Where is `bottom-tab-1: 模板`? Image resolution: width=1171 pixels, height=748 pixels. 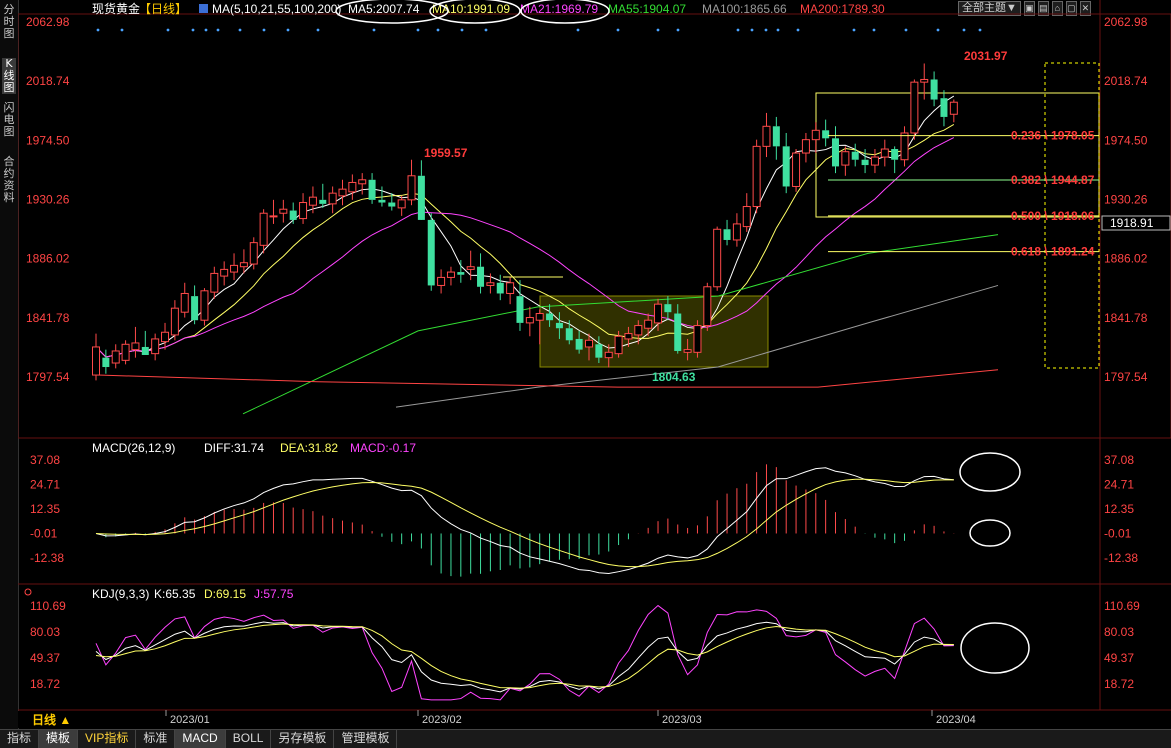 bottom-tab-1: 模板 is located at coordinates (59, 739).